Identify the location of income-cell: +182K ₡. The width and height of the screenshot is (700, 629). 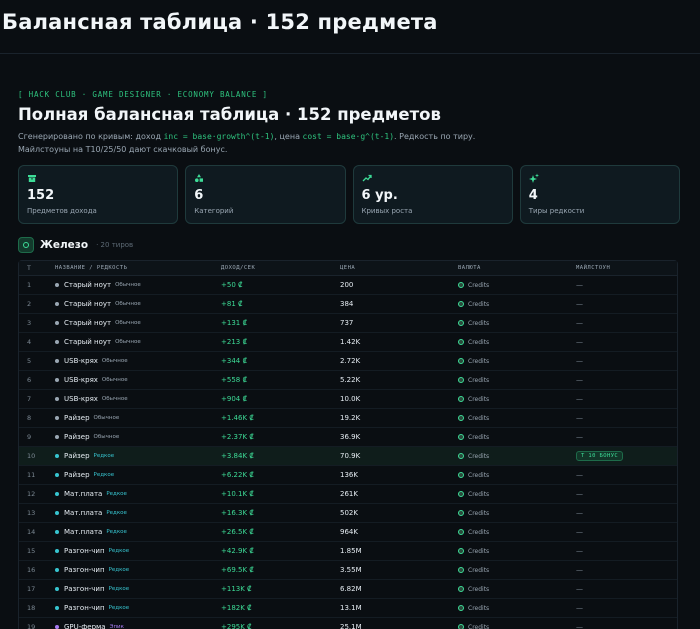
(236, 608).